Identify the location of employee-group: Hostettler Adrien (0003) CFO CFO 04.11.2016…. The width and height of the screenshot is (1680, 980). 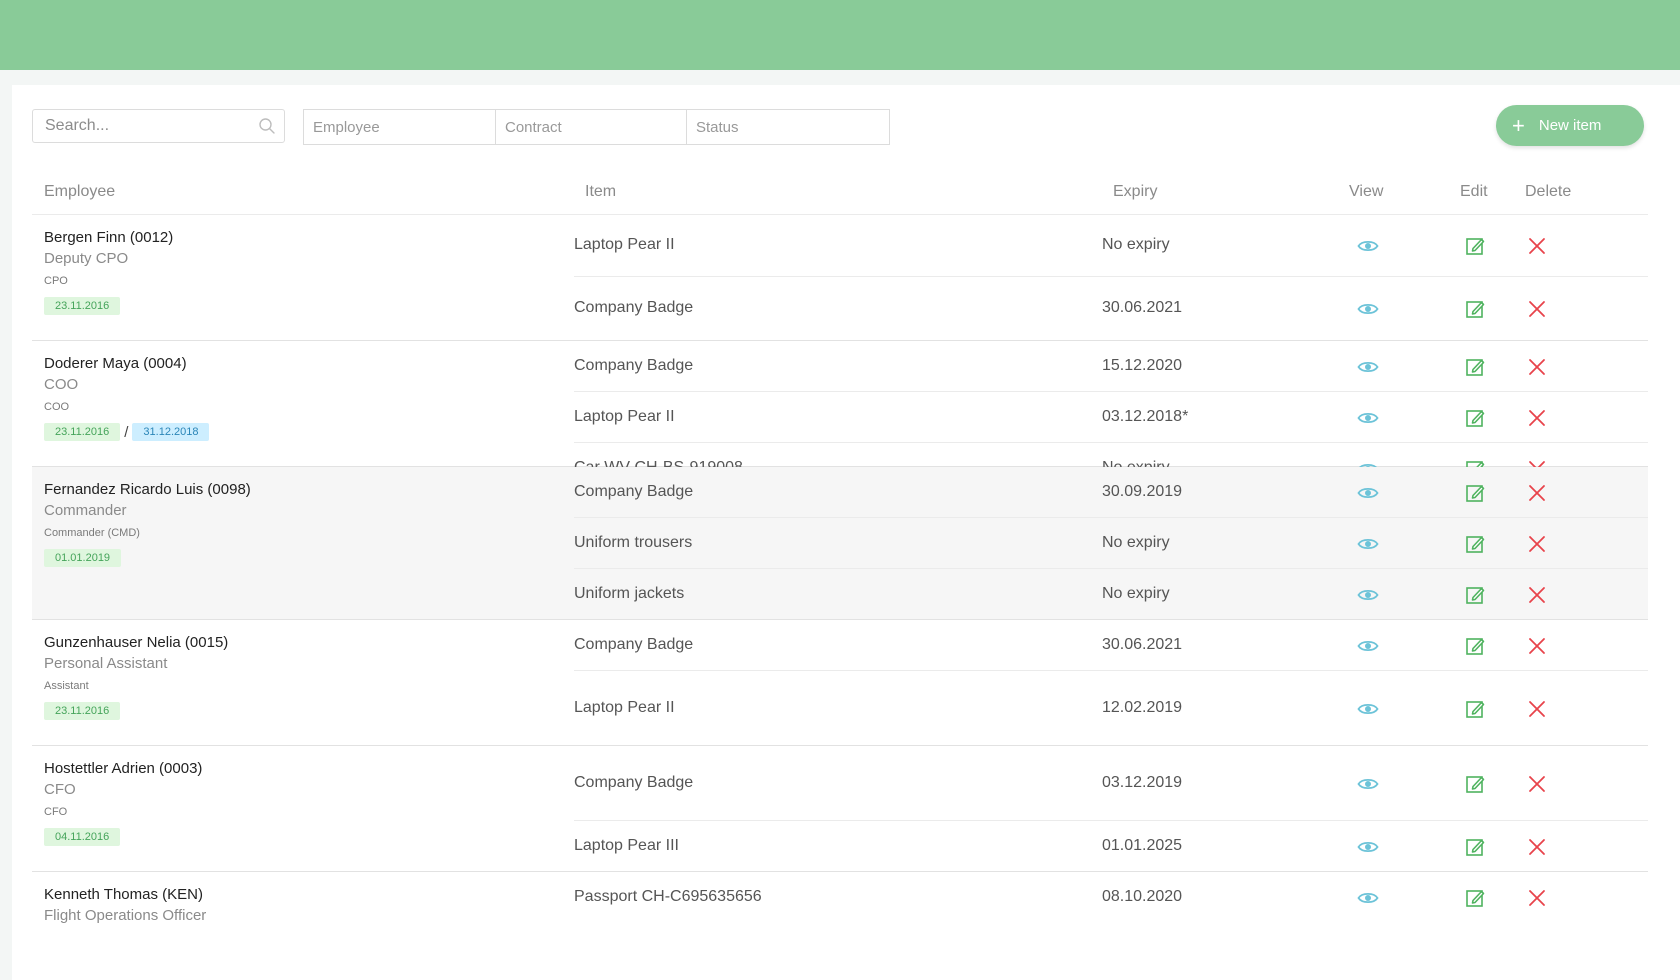
(840, 809).